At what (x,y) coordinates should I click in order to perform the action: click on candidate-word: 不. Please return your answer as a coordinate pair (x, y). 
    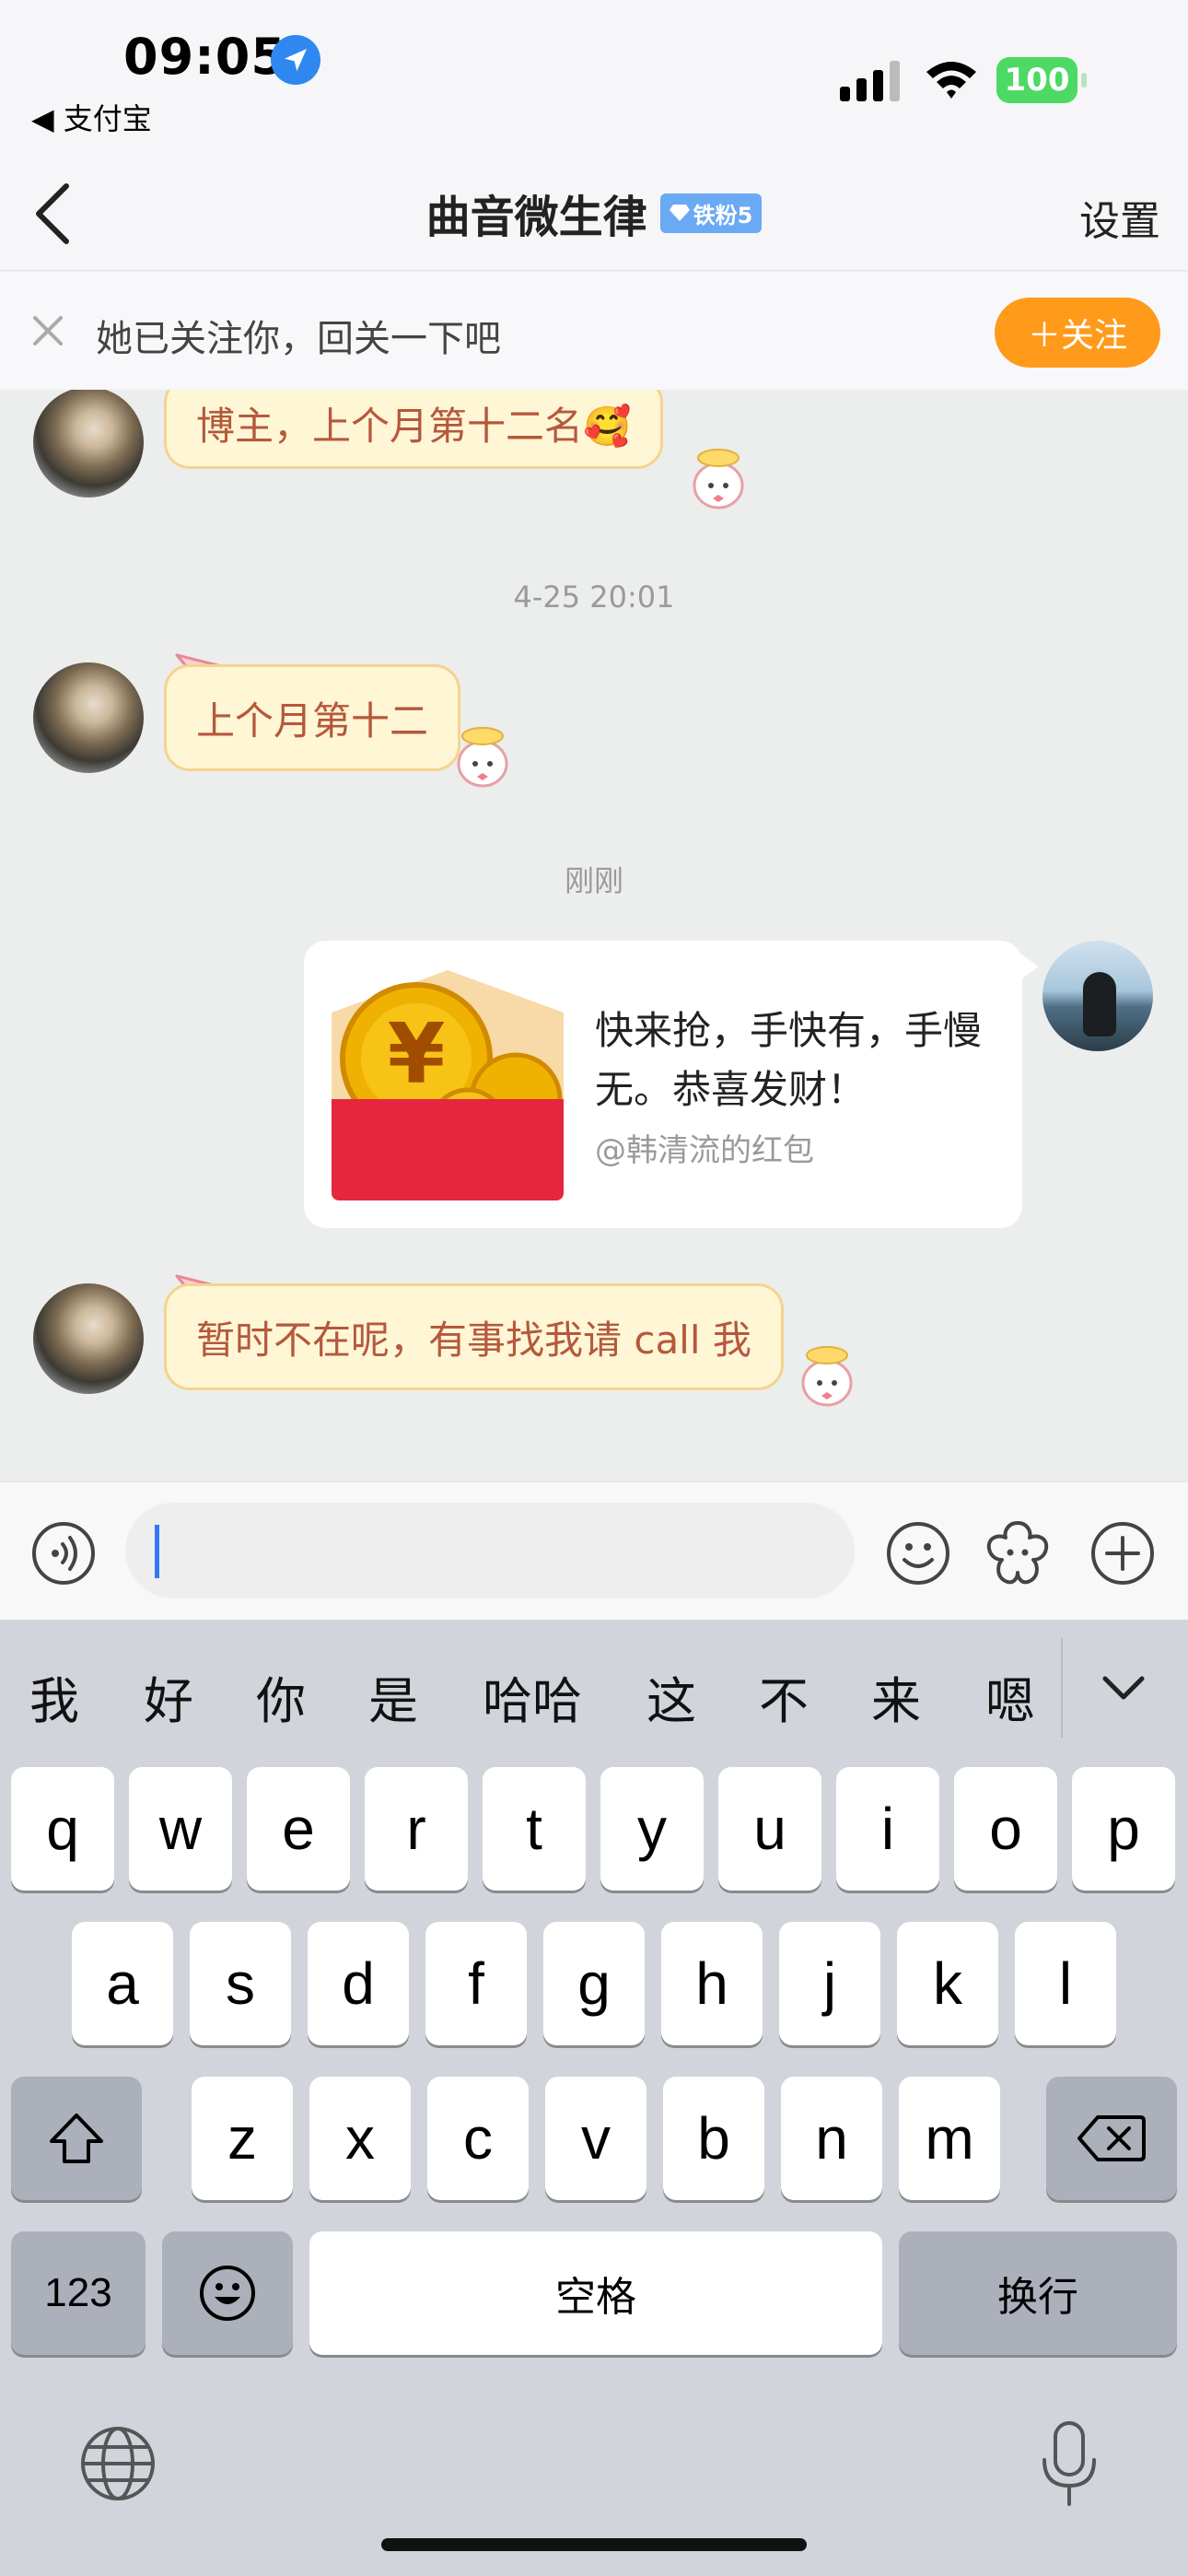
    Looking at the image, I should click on (784, 1696).